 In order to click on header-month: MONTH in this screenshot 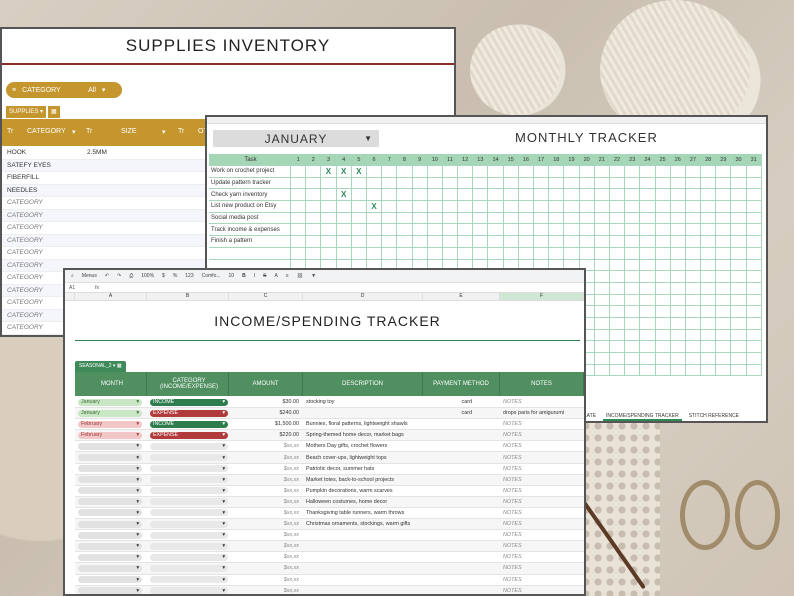, I will do `click(111, 384)`.